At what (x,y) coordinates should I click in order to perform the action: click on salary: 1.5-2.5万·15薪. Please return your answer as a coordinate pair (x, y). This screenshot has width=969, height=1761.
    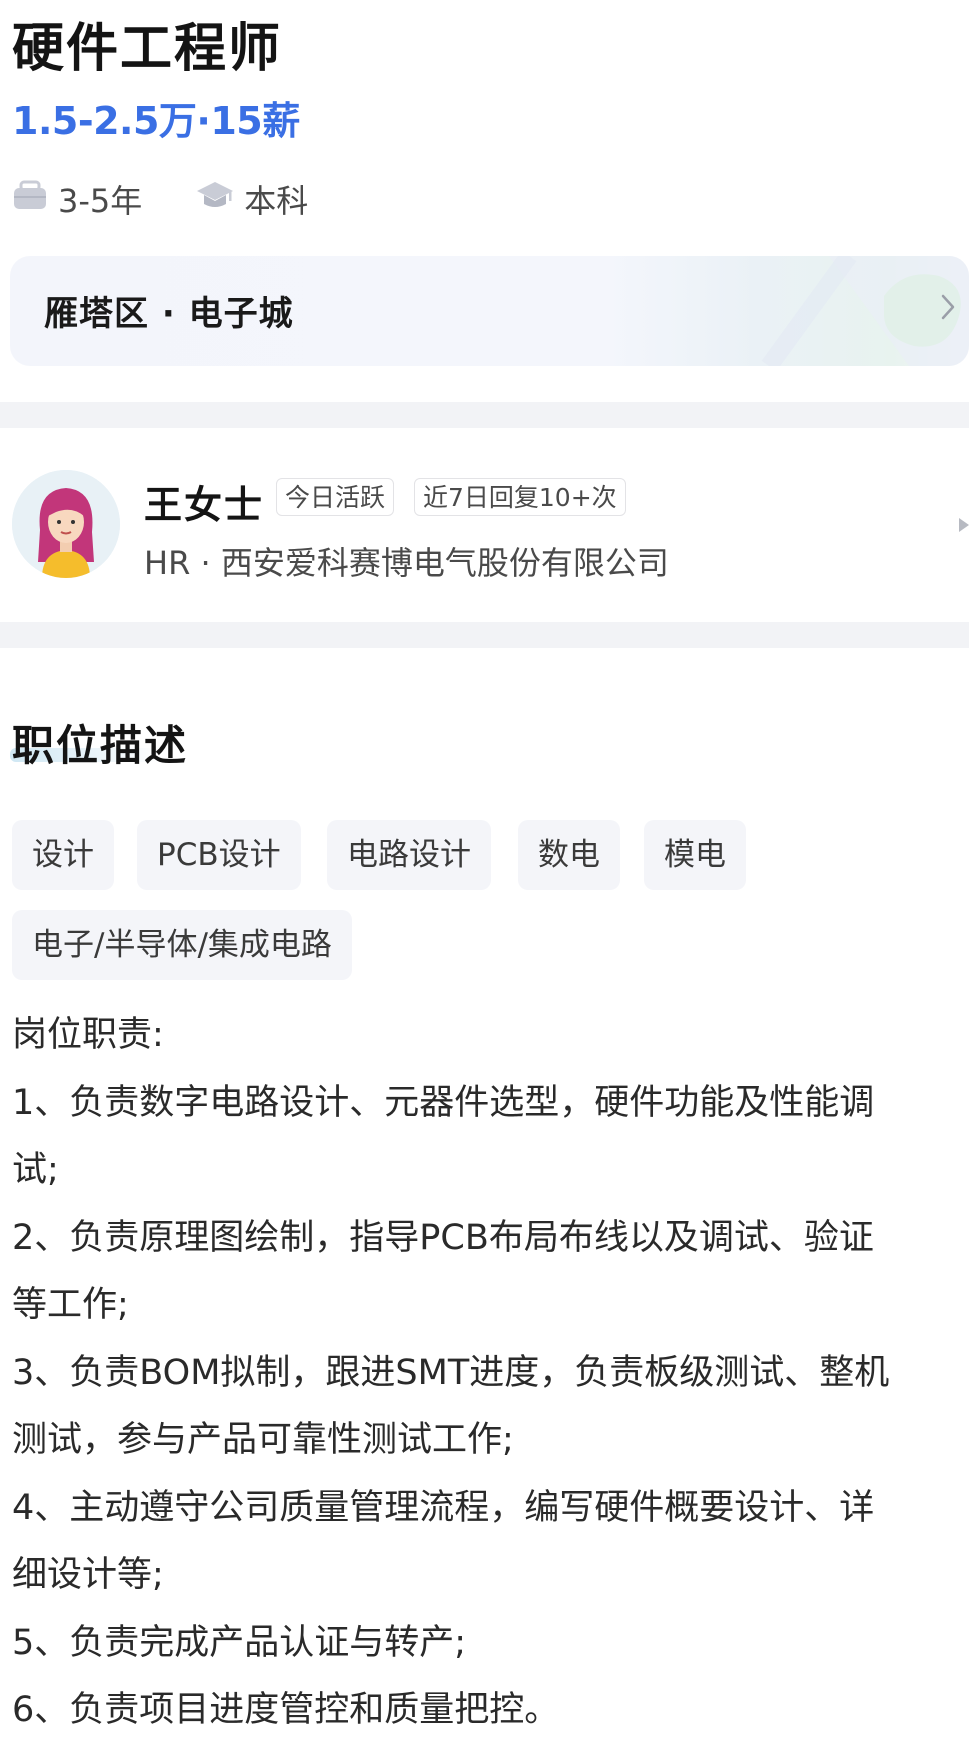
    Looking at the image, I should click on (156, 121).